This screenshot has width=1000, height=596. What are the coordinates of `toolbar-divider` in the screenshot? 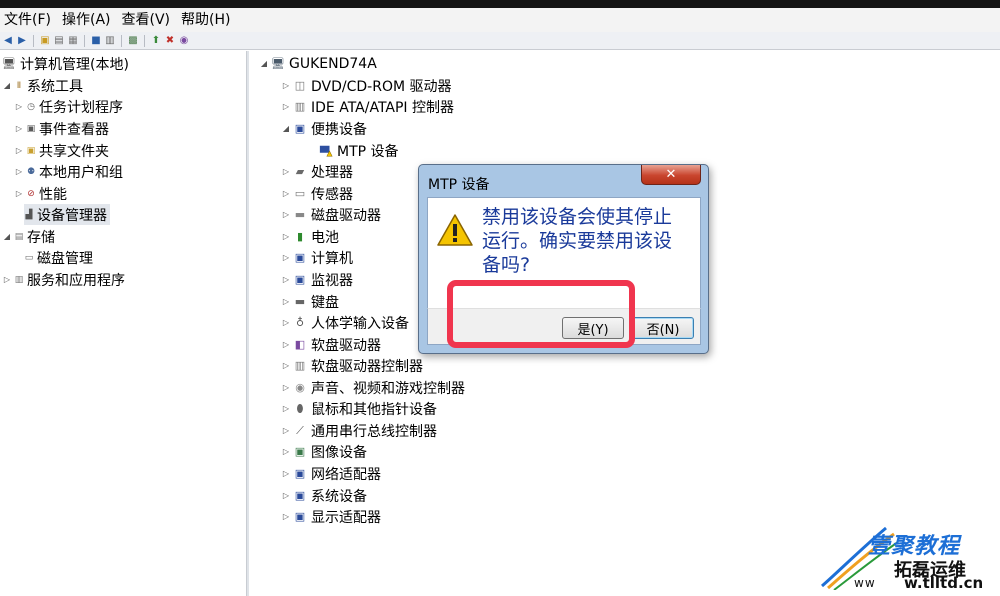 It's located at (84, 40).